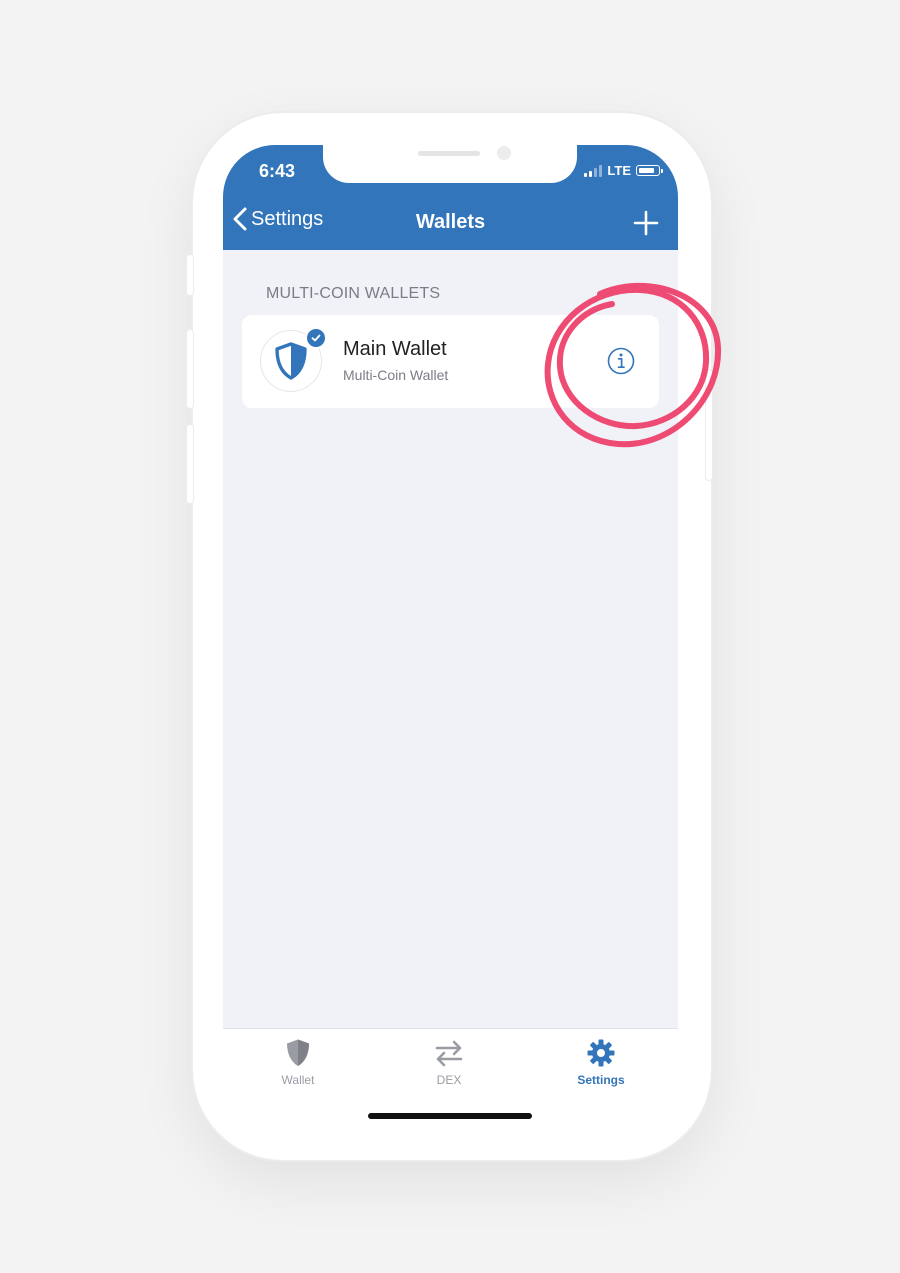  What do you see at coordinates (298, 1080) in the screenshot?
I see `tab-wallet-label: Wallet` at bounding box center [298, 1080].